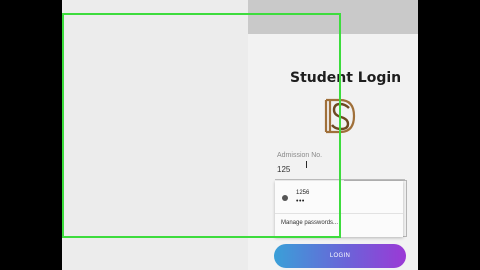  I want to click on admission-no-label: Admission No., so click(300, 155).